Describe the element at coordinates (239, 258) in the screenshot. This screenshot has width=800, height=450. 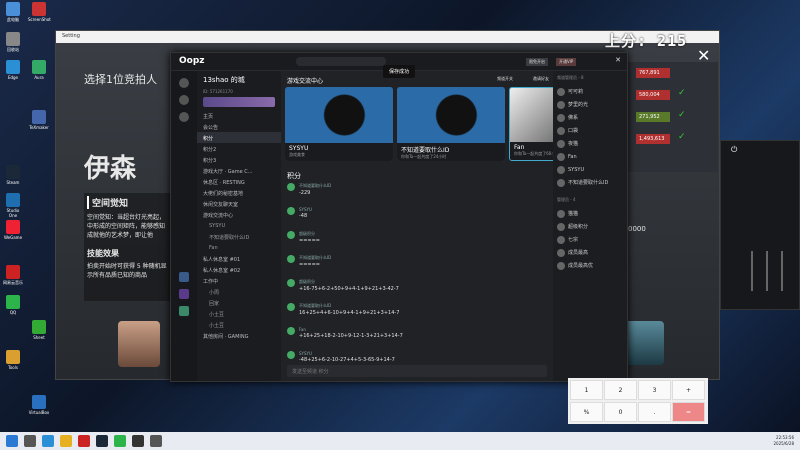
I see `channel-item: 私人休息室 #01` at that location.